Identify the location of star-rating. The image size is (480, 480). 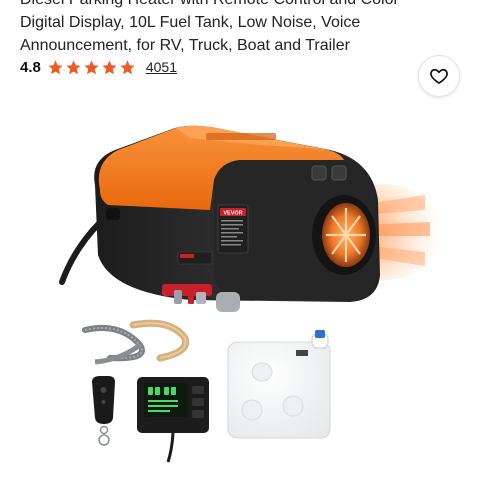
(91, 67).